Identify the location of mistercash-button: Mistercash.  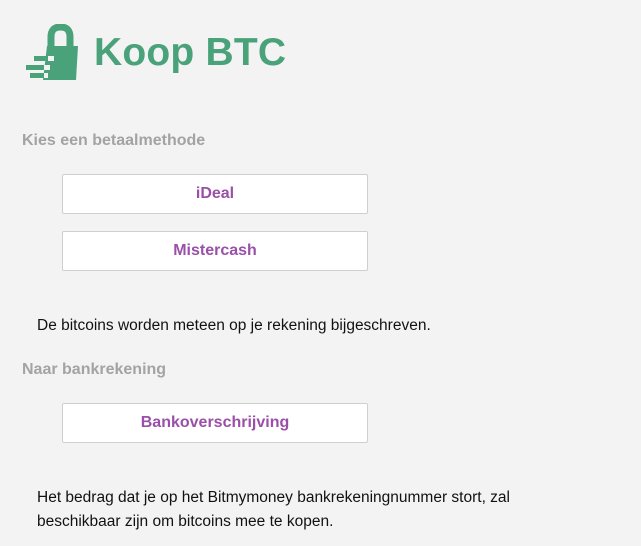
(215, 251).